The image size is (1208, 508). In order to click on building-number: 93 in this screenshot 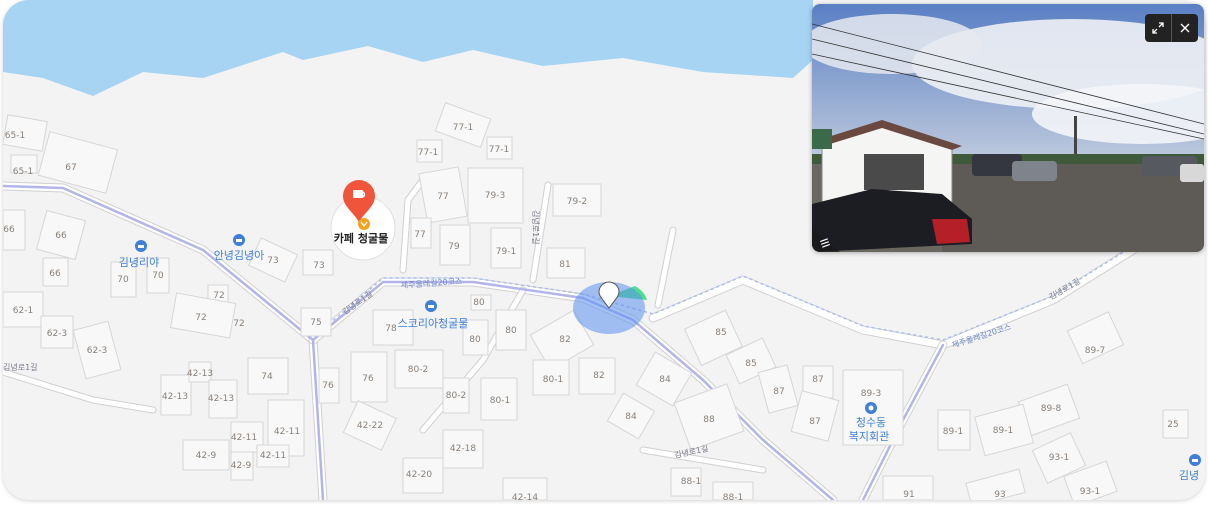, I will do `click(999, 495)`.